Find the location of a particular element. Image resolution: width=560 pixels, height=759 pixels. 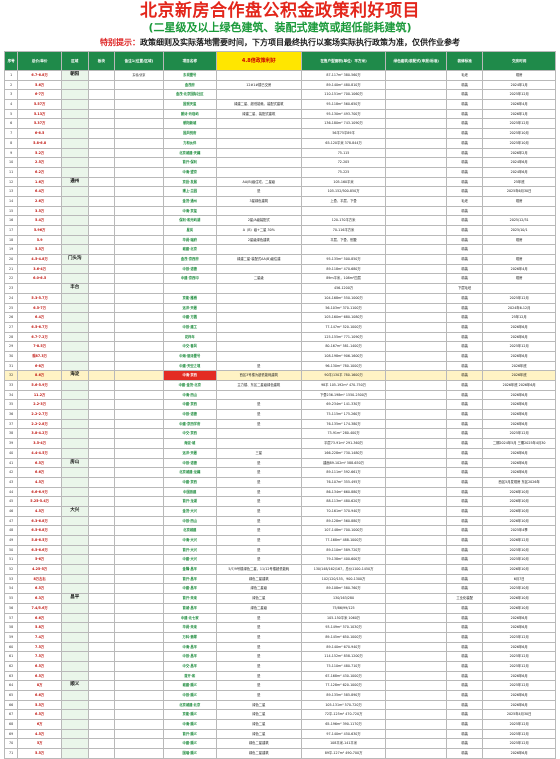

cell-size: 98平 105-192m² 470-750万 is located at coordinates (343, 385).